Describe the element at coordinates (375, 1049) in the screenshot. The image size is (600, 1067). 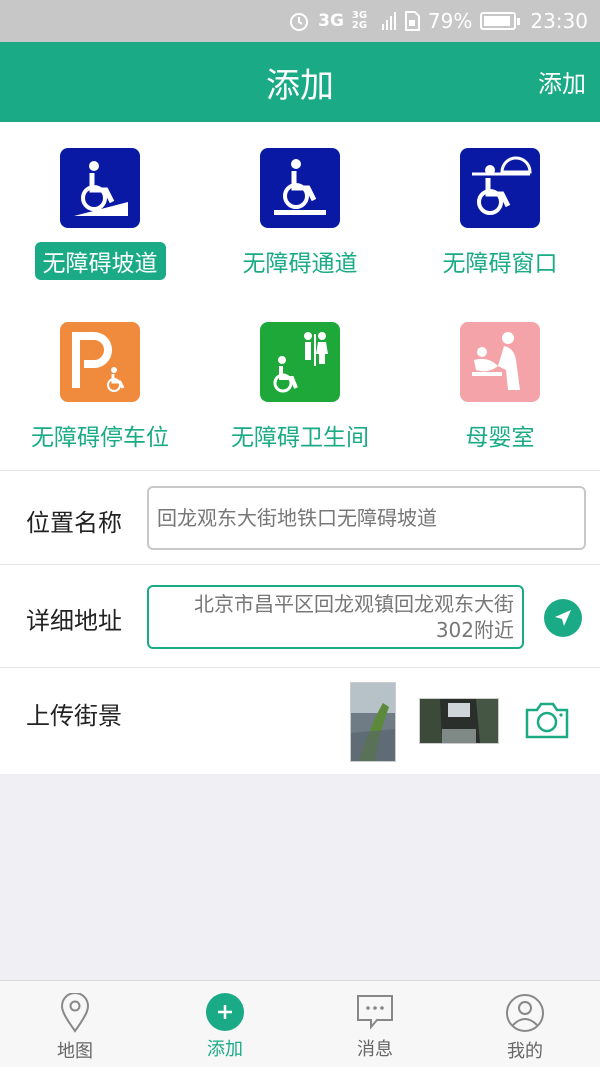
I see `tab-messages-label: 消息` at that location.